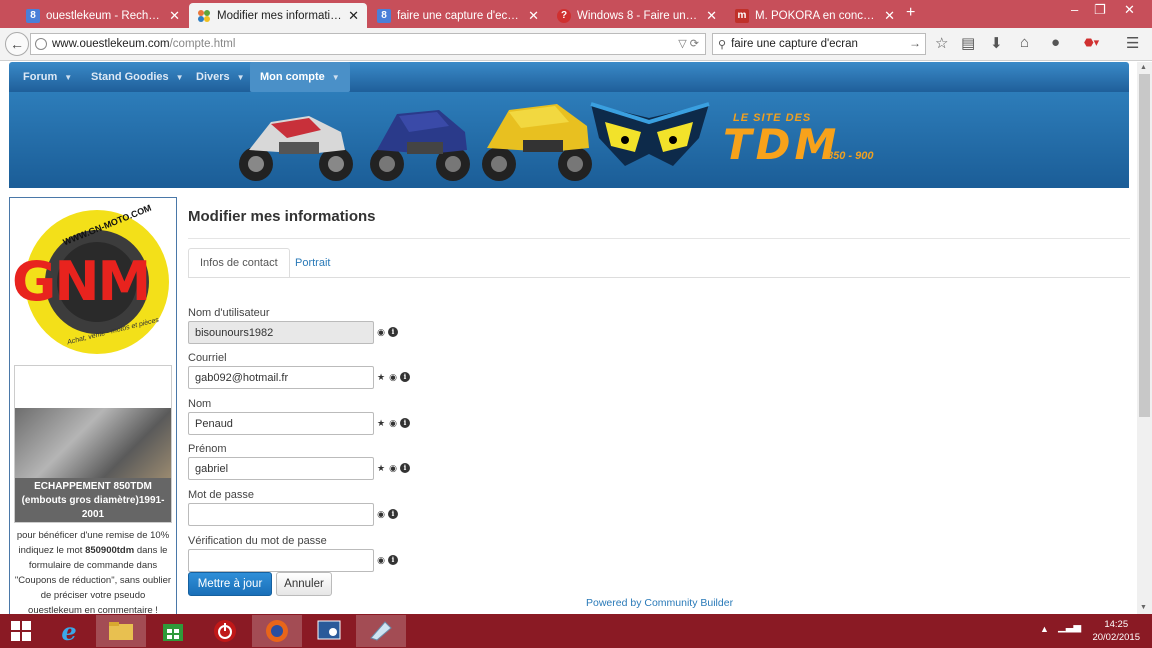 The height and width of the screenshot is (648, 1152). Describe the element at coordinates (281, 560) in the screenshot. I see `password-confirm-input` at that location.